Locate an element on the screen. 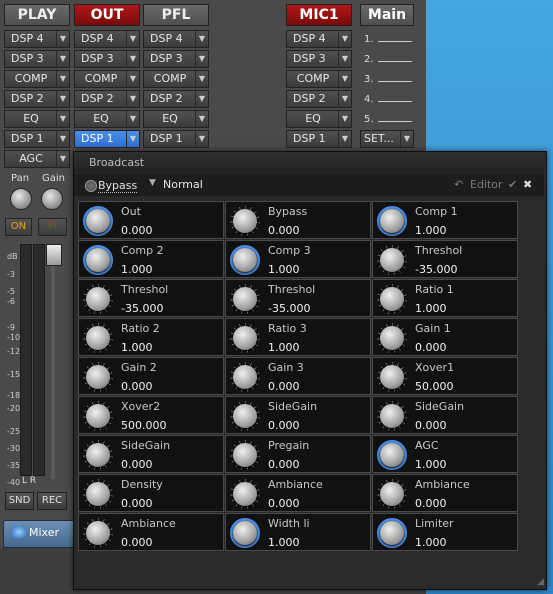 The image size is (553, 594). main-line-1: 1. is located at coordinates (388, 39).